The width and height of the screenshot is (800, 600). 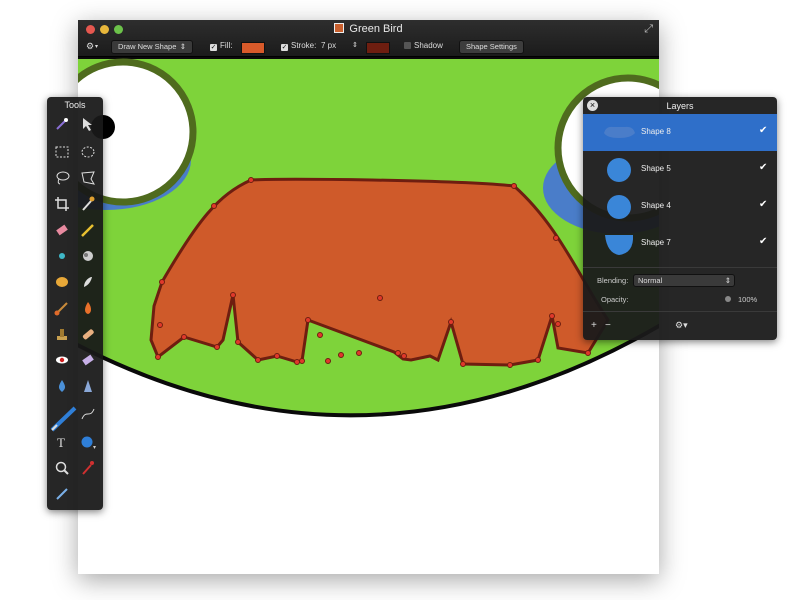 I want to click on blending-value: Normal, so click(x=650, y=280).